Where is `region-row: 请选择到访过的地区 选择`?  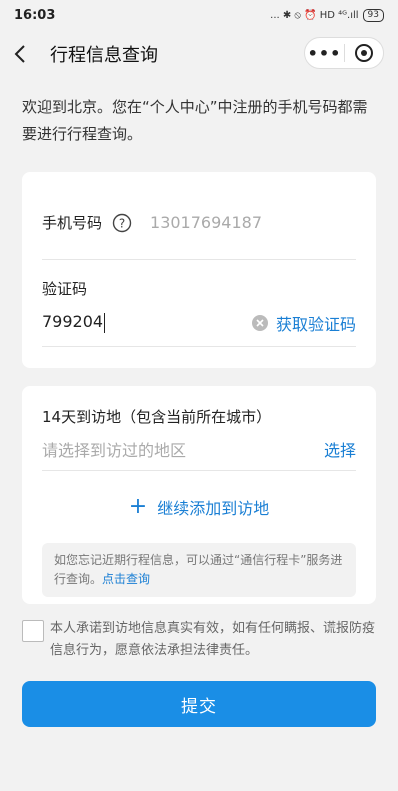 region-row: 请选择到访过的地区 选择 is located at coordinates (199, 449).